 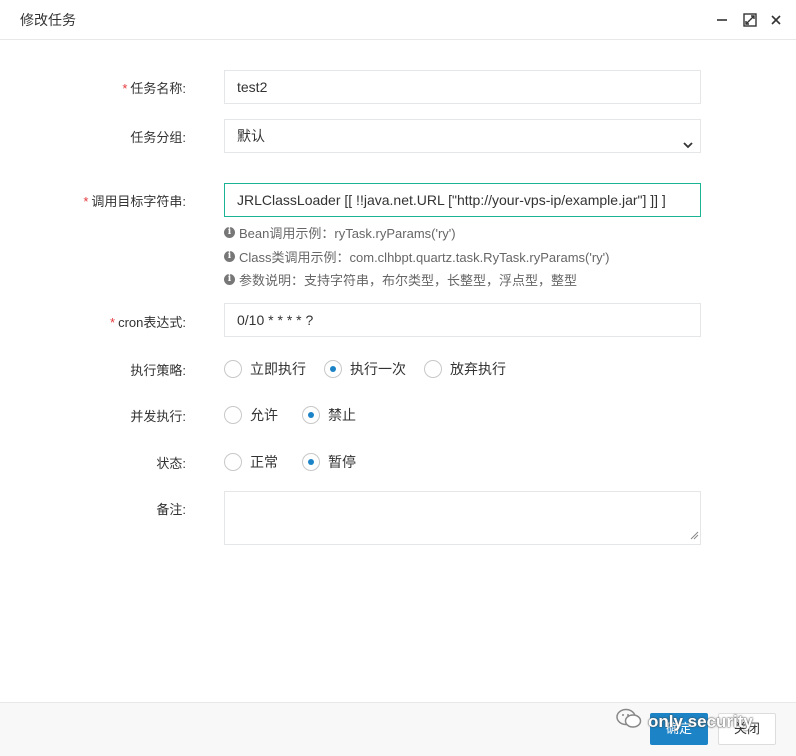 I want to click on maximize-icon, so click(x=750, y=20).